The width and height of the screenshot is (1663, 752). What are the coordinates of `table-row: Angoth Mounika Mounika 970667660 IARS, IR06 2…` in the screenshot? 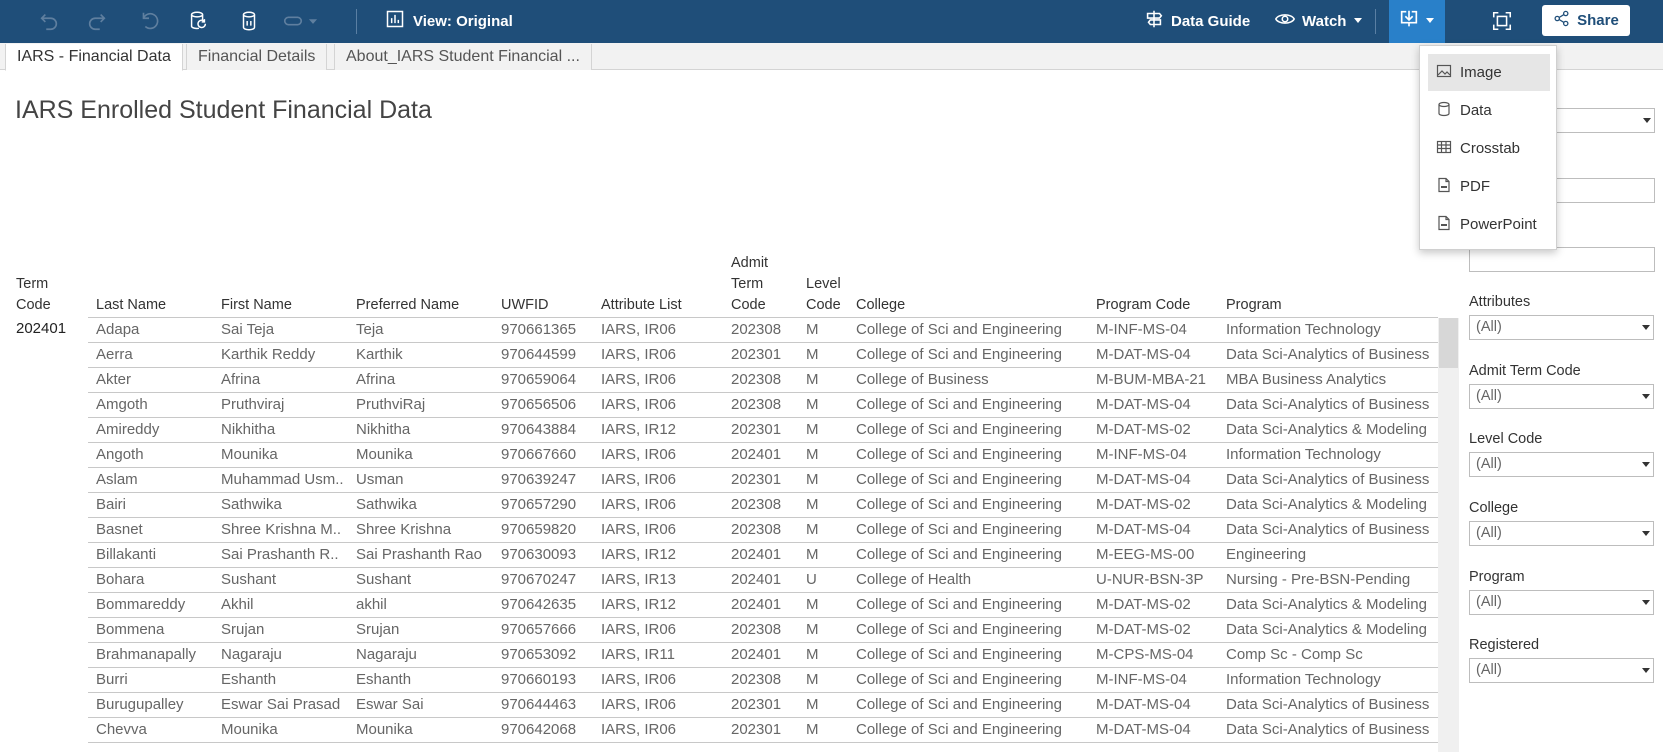 It's located at (763, 455).